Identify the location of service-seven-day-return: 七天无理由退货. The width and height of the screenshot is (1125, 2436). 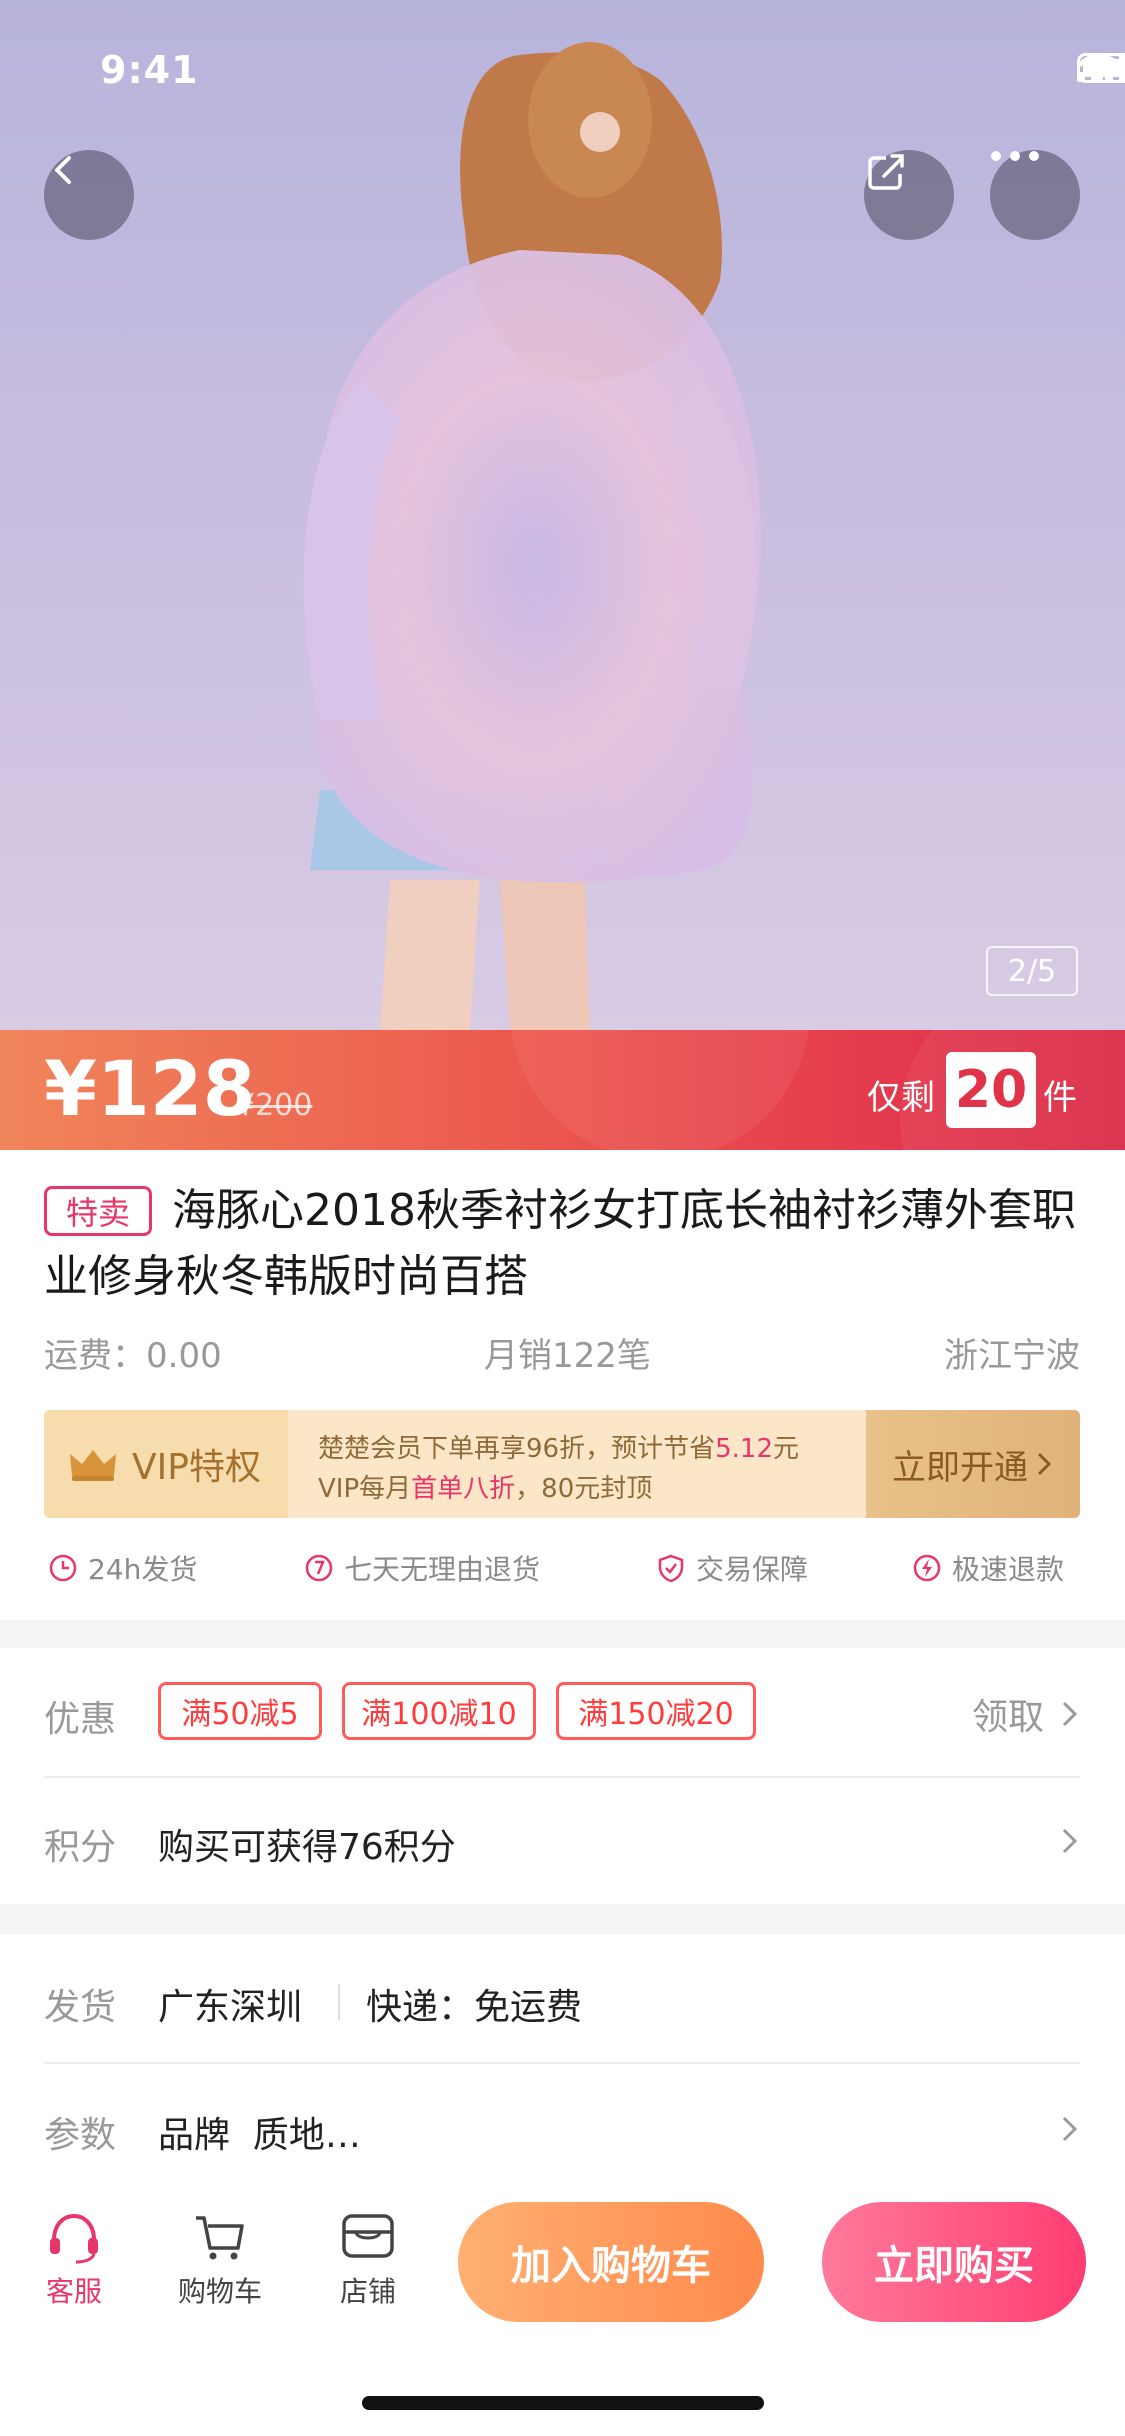
(422, 1568).